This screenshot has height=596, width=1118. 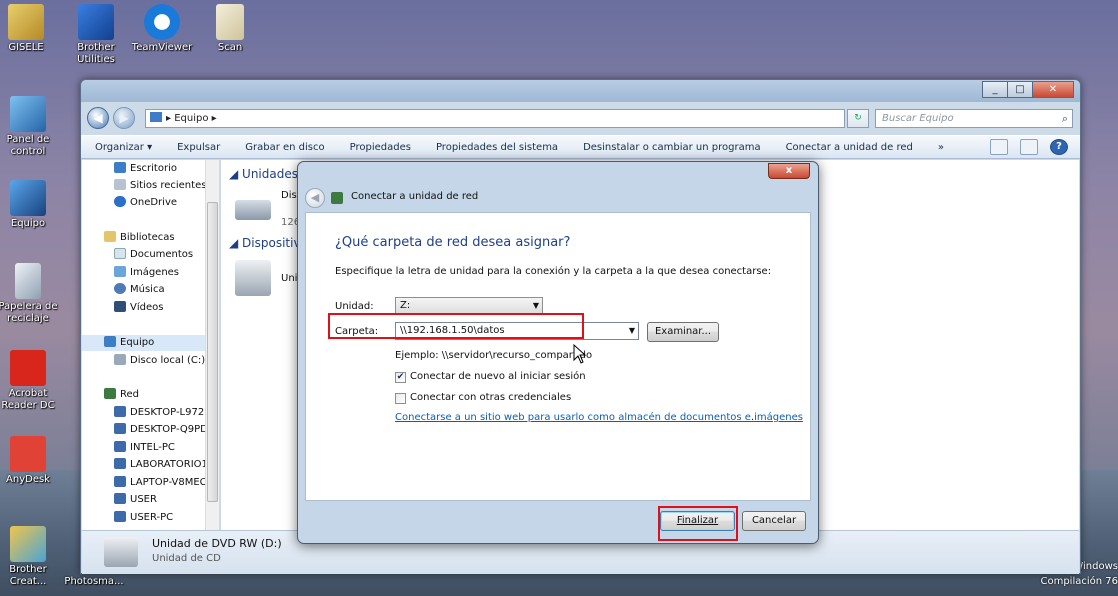 What do you see at coordinates (380, 147) in the screenshot?
I see `toolbar-propiedades: Propiedades` at bounding box center [380, 147].